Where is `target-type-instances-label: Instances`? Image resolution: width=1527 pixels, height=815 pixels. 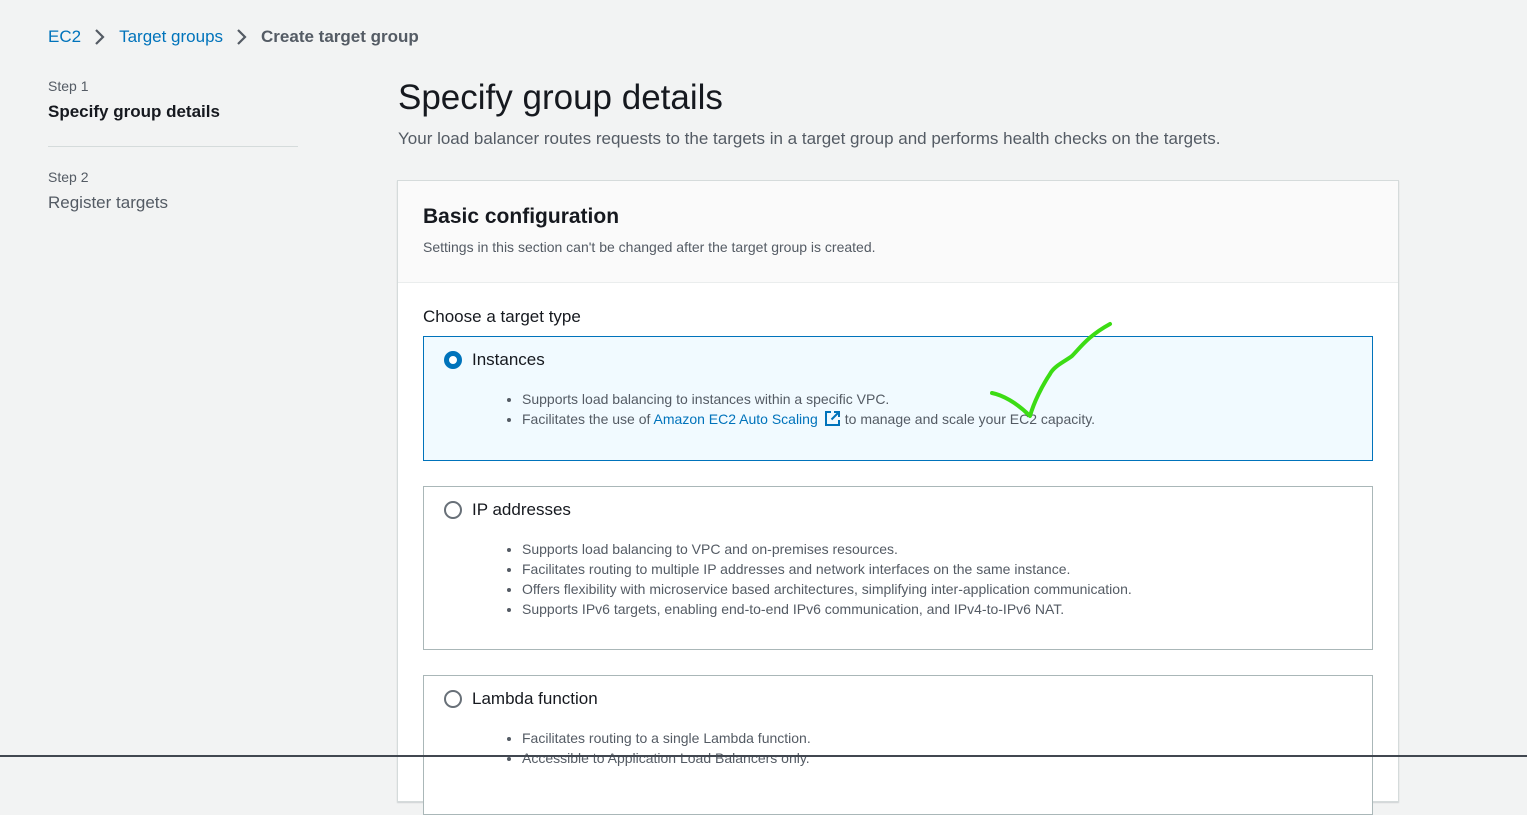 target-type-instances-label: Instances is located at coordinates (508, 359).